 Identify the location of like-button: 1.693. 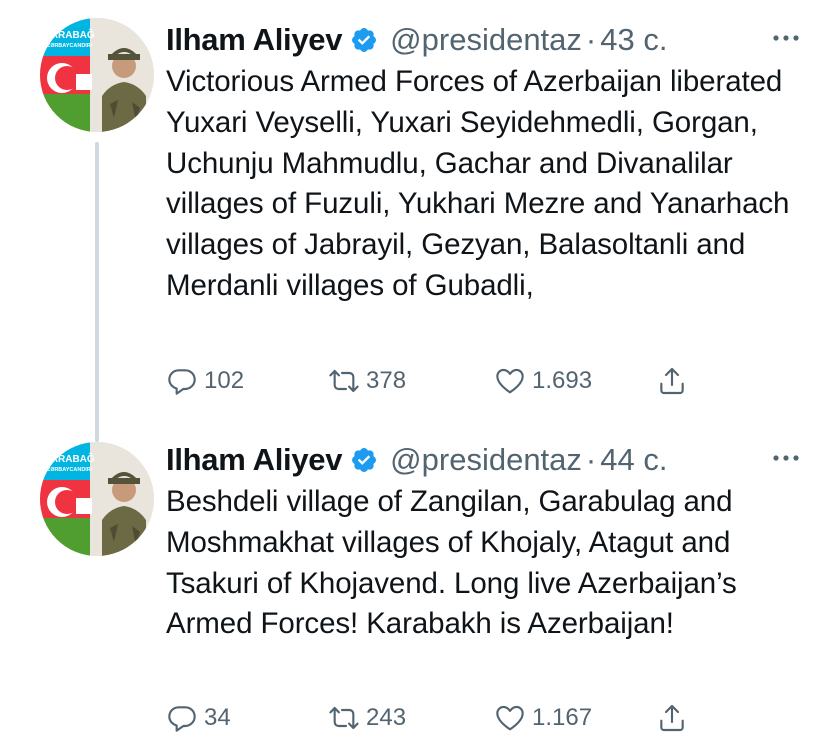
(543, 381).